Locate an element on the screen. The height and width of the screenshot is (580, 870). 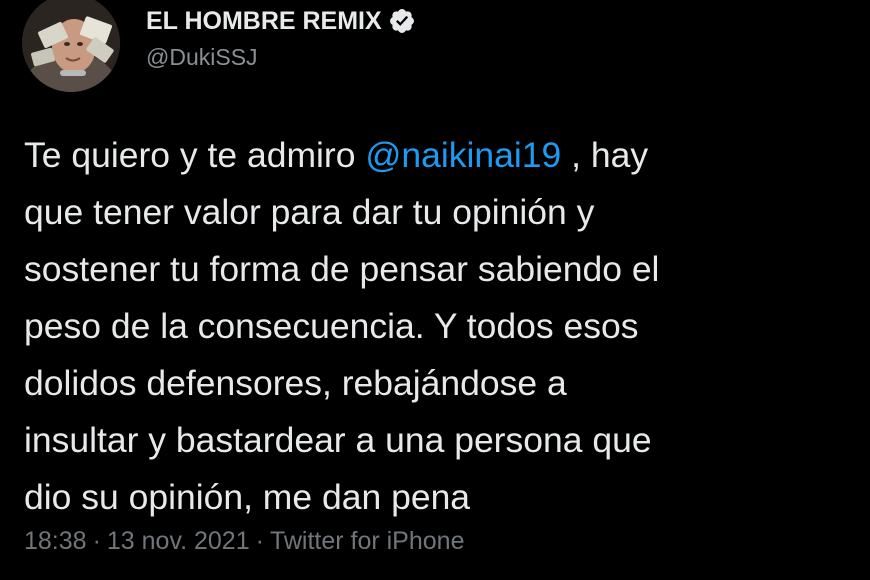
tweet-line: insultar y bastardear a una persona que is located at coordinates (338, 440).